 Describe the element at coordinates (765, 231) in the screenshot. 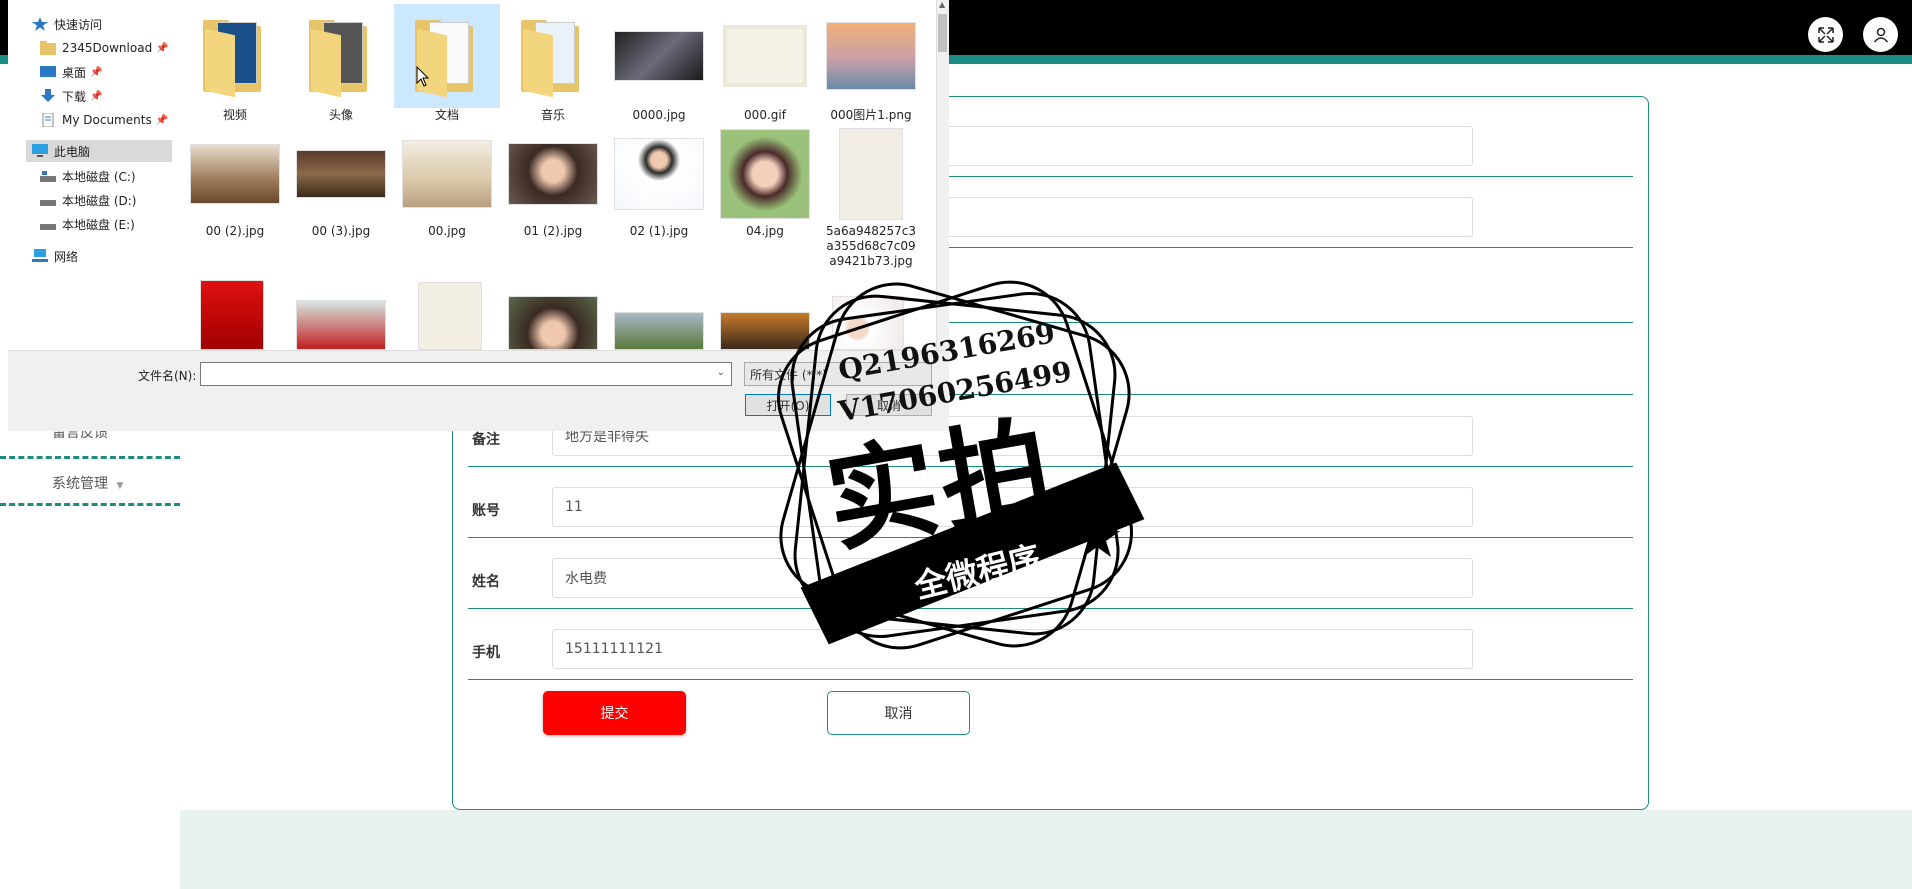

I see `file-name: 04.jpg` at that location.